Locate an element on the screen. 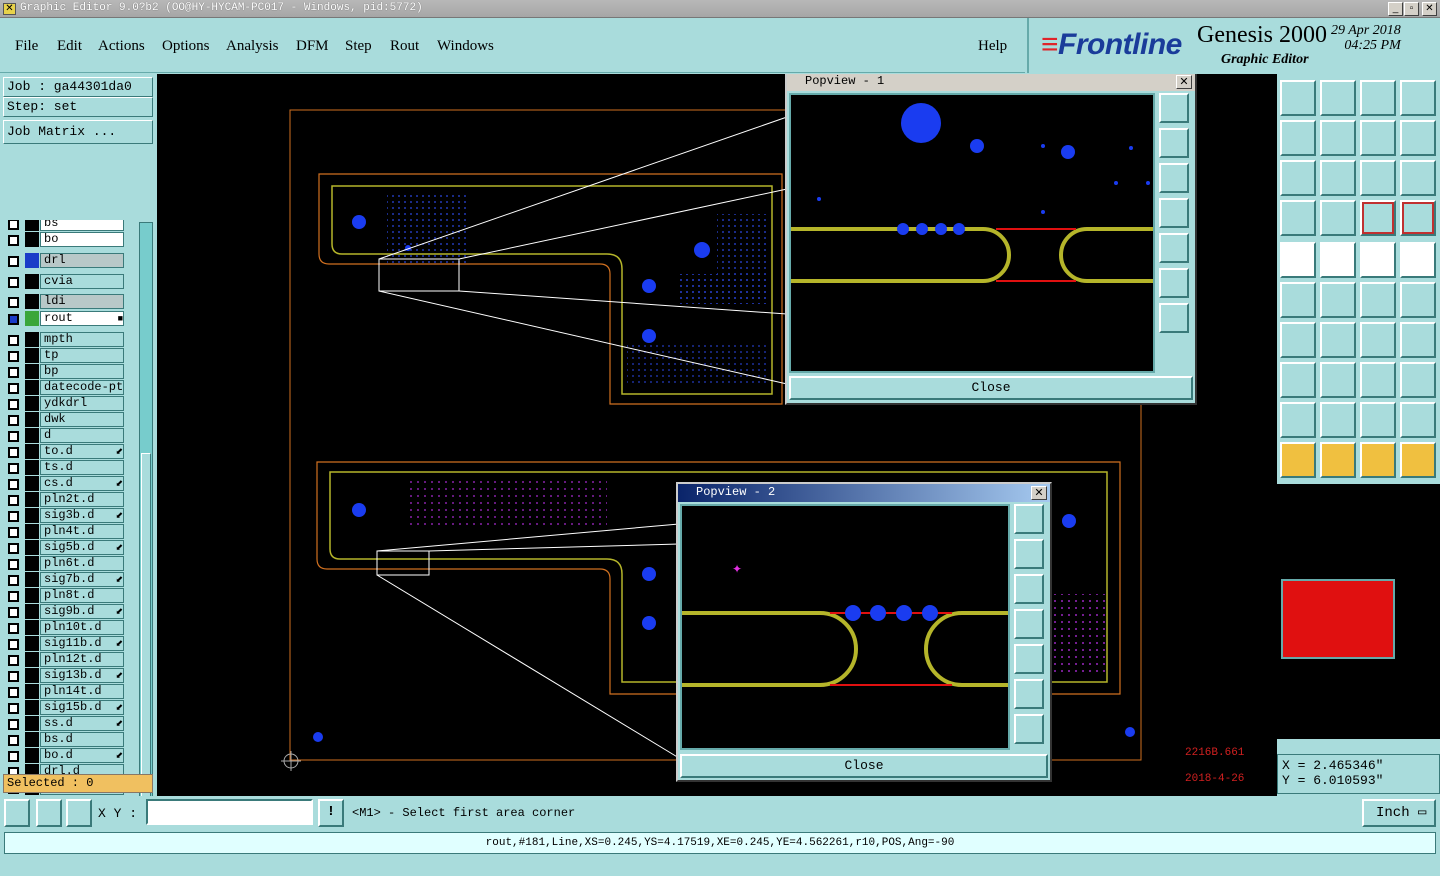 This screenshot has height=876, width=1440. panel-icon is located at coordinates (1418, 98).